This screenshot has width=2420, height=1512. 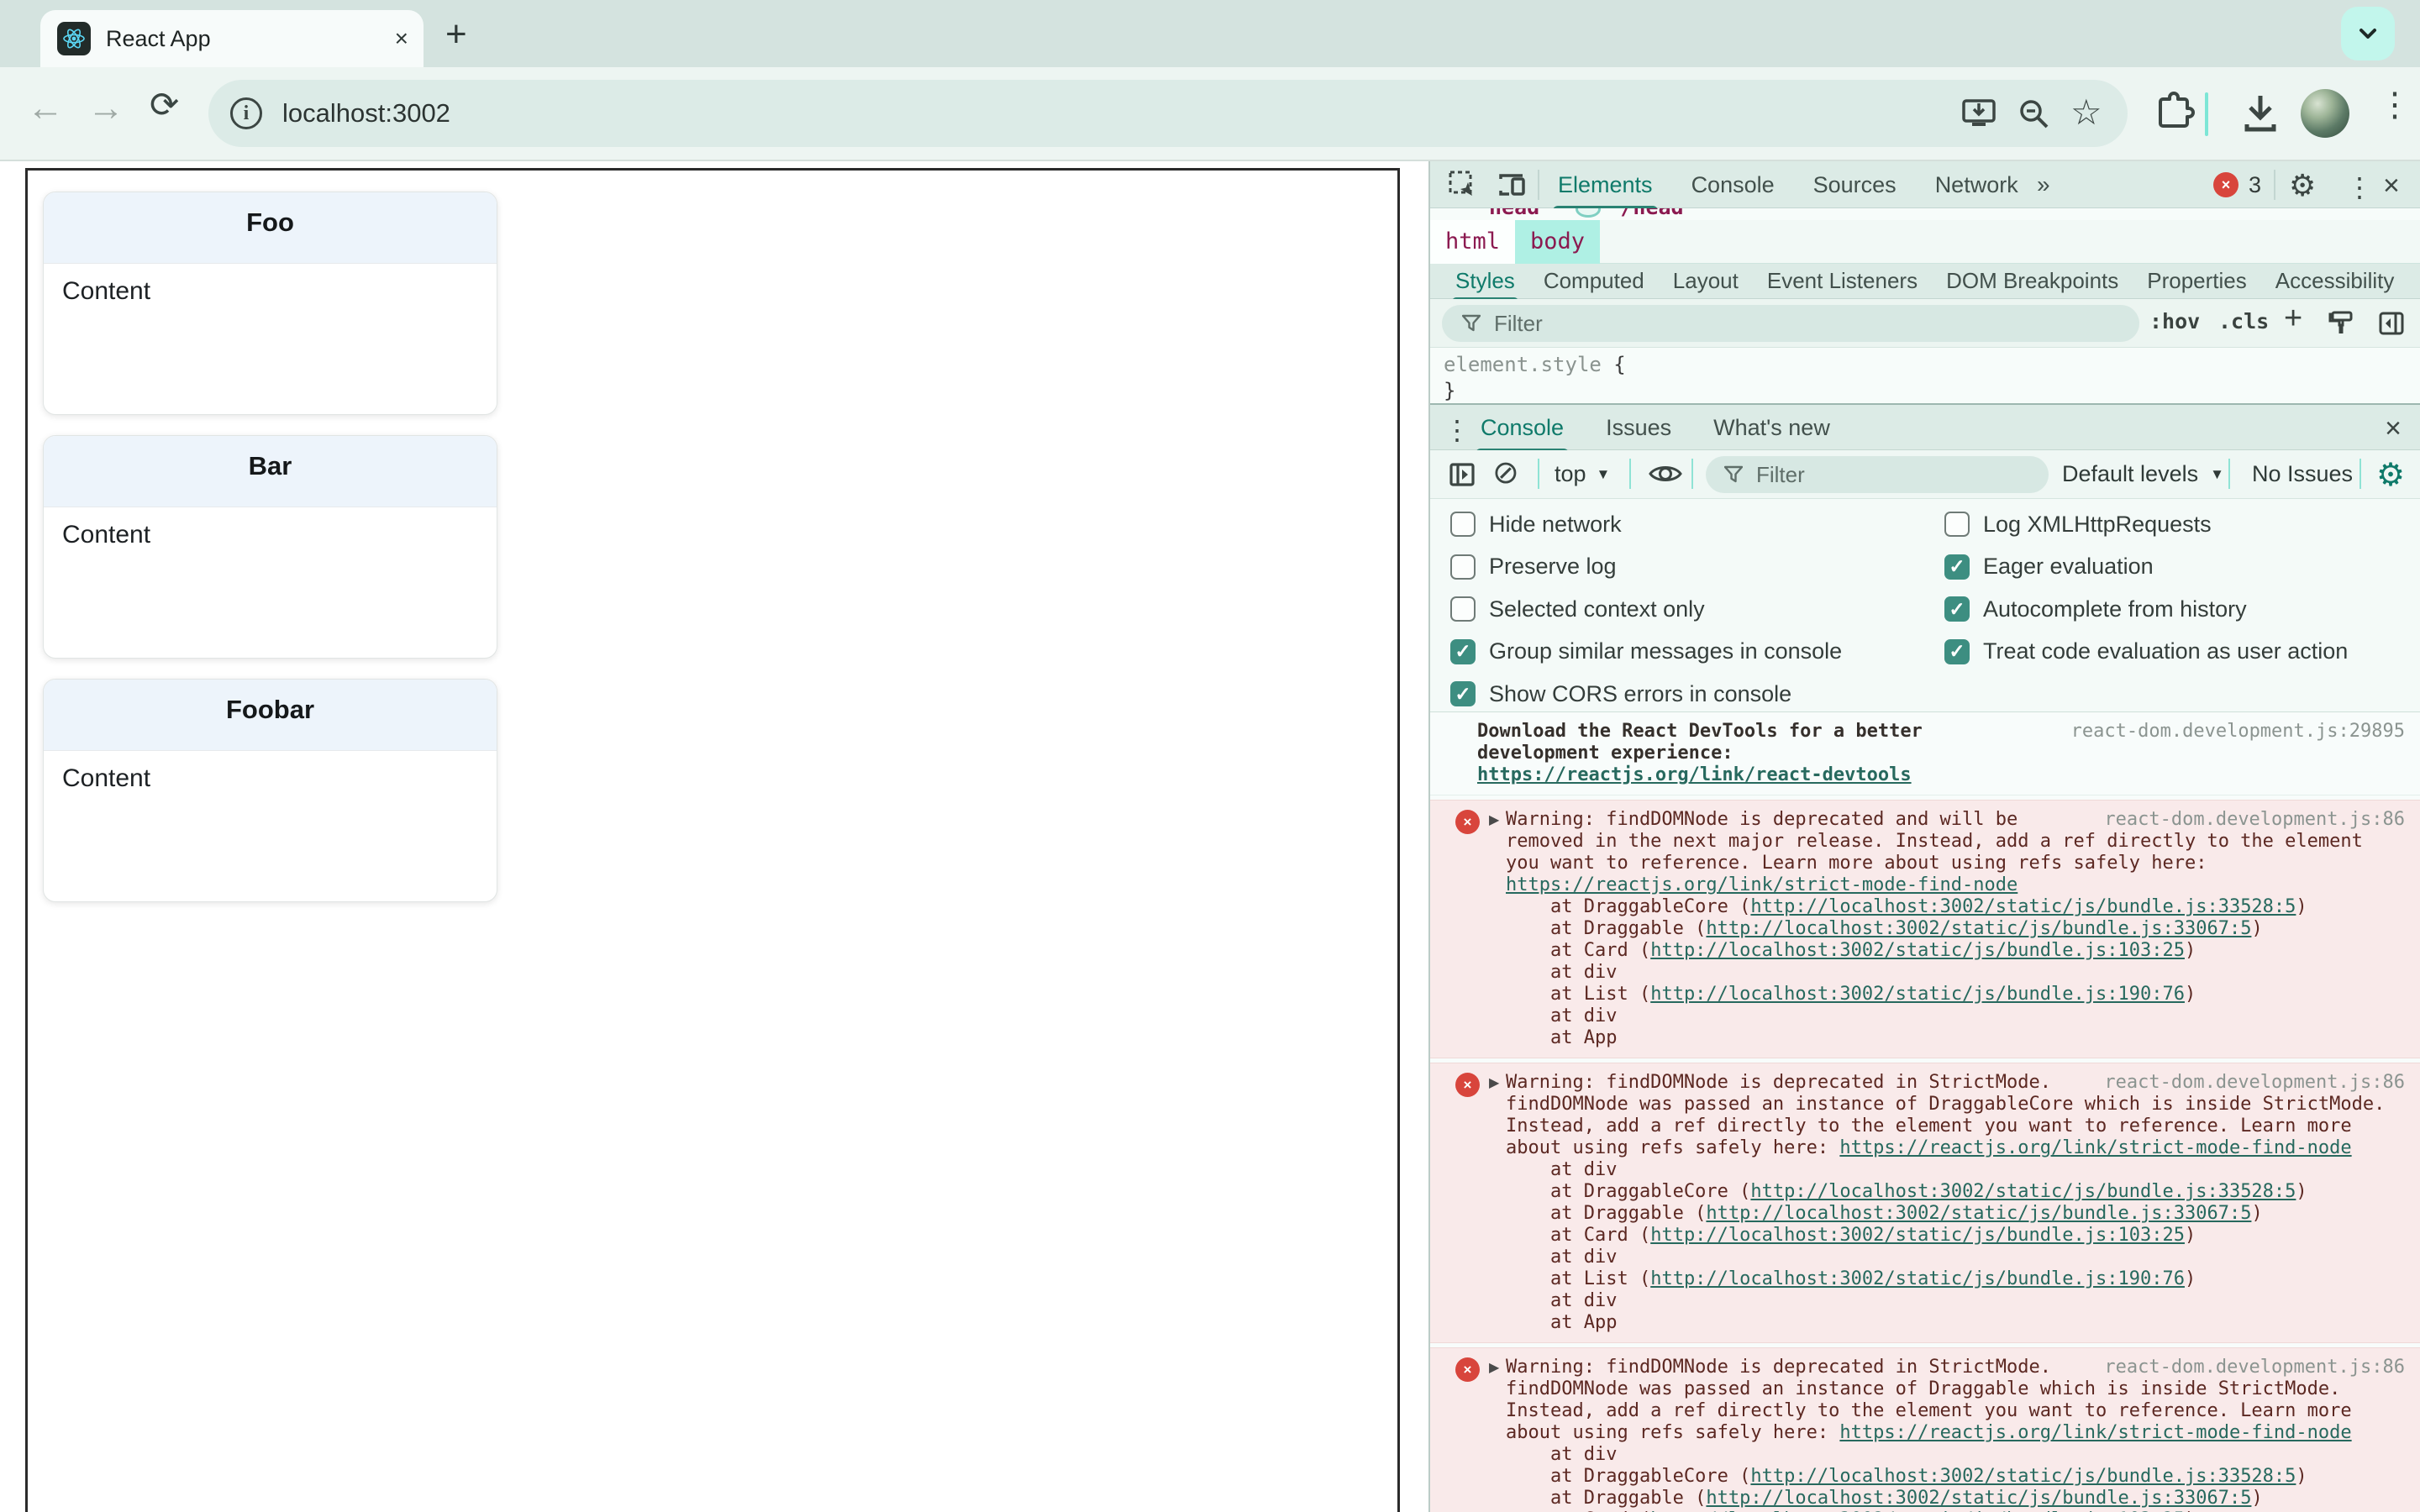 What do you see at coordinates (2293, 319) in the screenshot?
I see `new-style-rule-button: +` at bounding box center [2293, 319].